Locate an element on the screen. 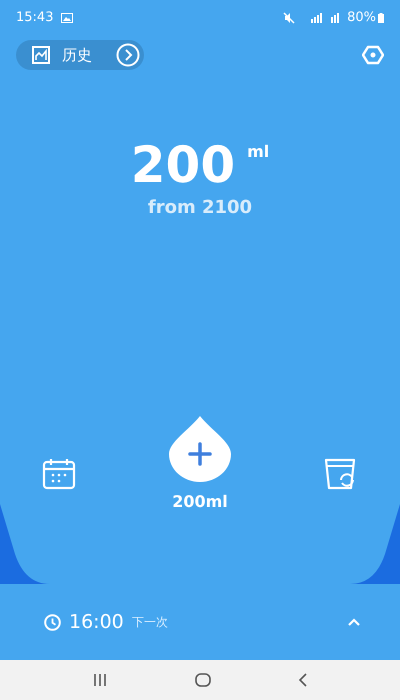 Image resolution: width=400 pixels, height=700 pixels. water-drop-plus-icon is located at coordinates (200, 449).